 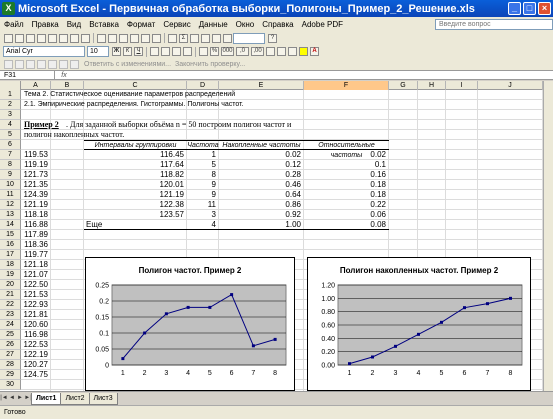 I want to click on format-painter-icon, so click(x=134, y=38).